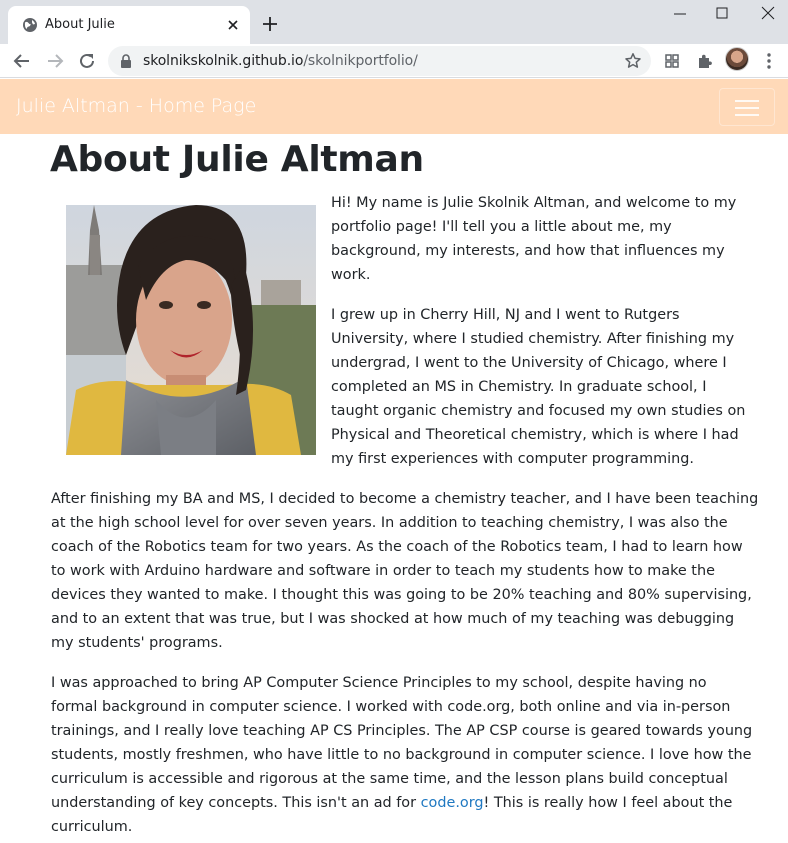 Image resolution: width=788 pixels, height=843 pixels. What do you see at coordinates (136, 106) in the screenshot?
I see `navbar-brand-link: Julie Altman - Home Page` at bounding box center [136, 106].